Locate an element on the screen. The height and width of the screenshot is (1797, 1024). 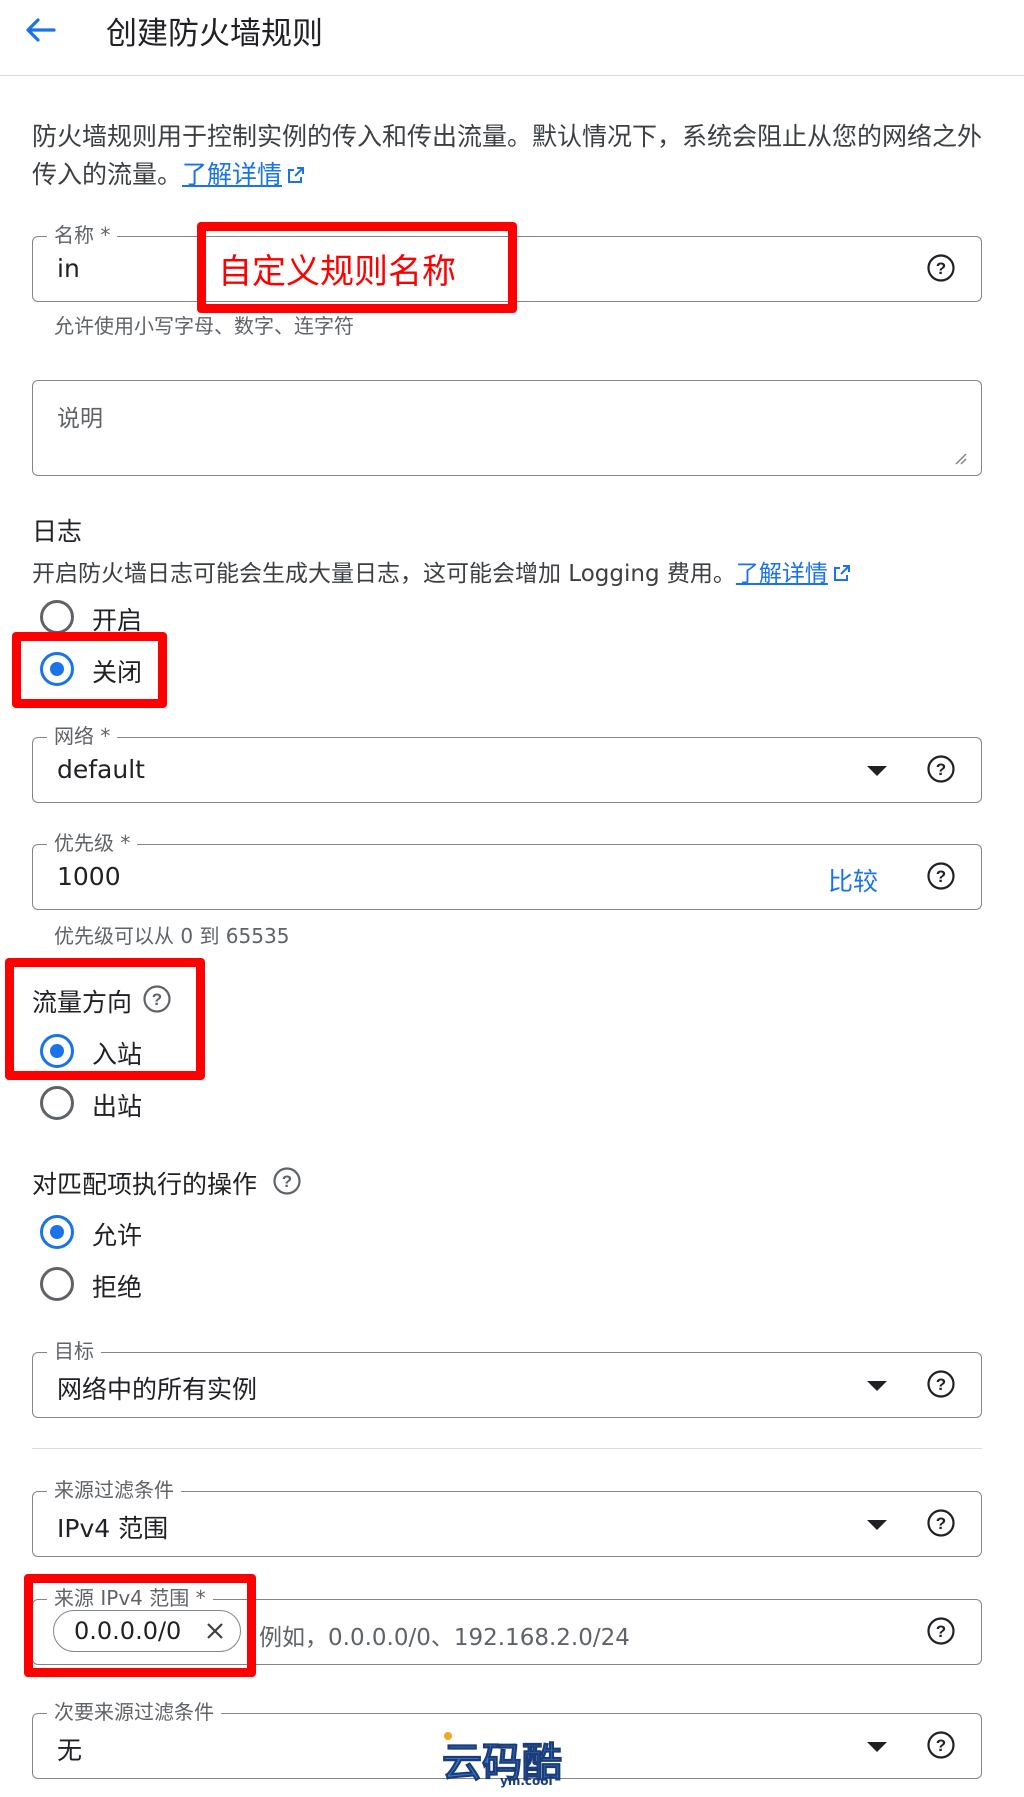
name-field-hint: 允许使用小写字母、数字、连字符 is located at coordinates (204, 326).